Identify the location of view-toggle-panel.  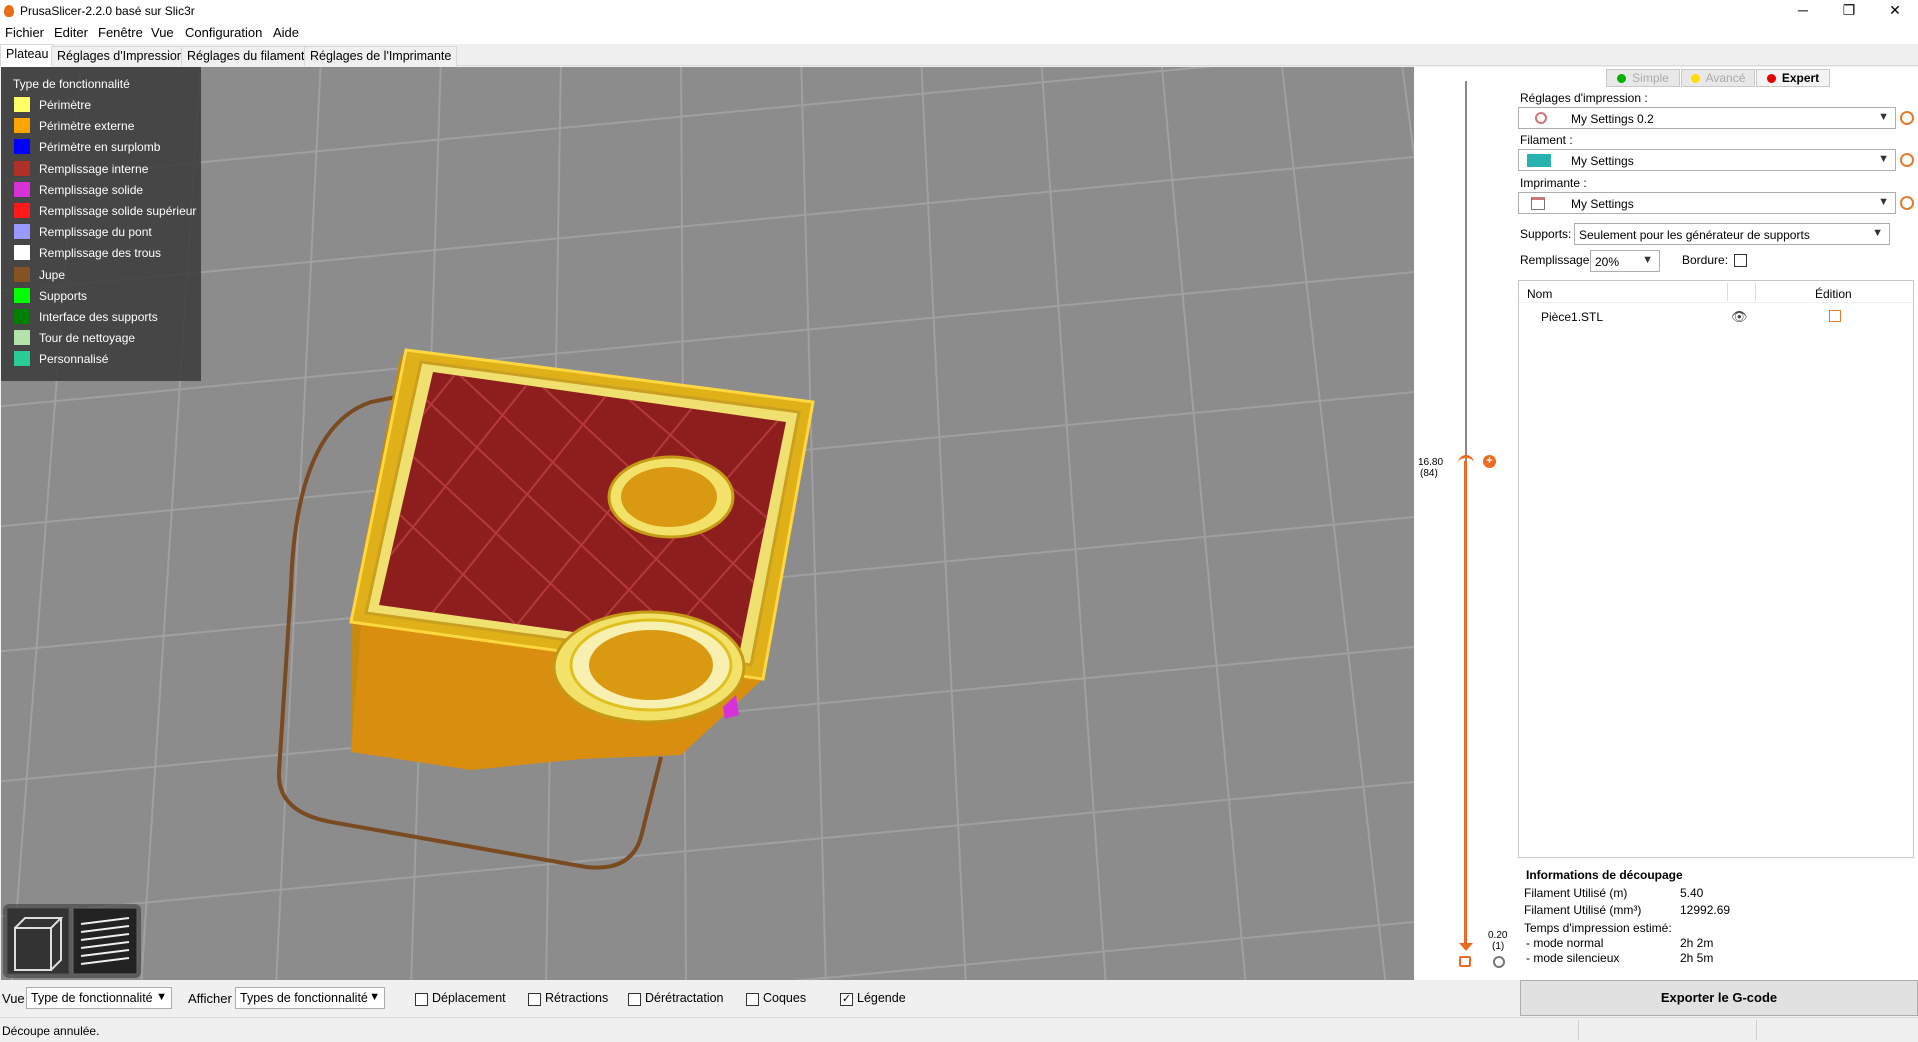
(72, 941).